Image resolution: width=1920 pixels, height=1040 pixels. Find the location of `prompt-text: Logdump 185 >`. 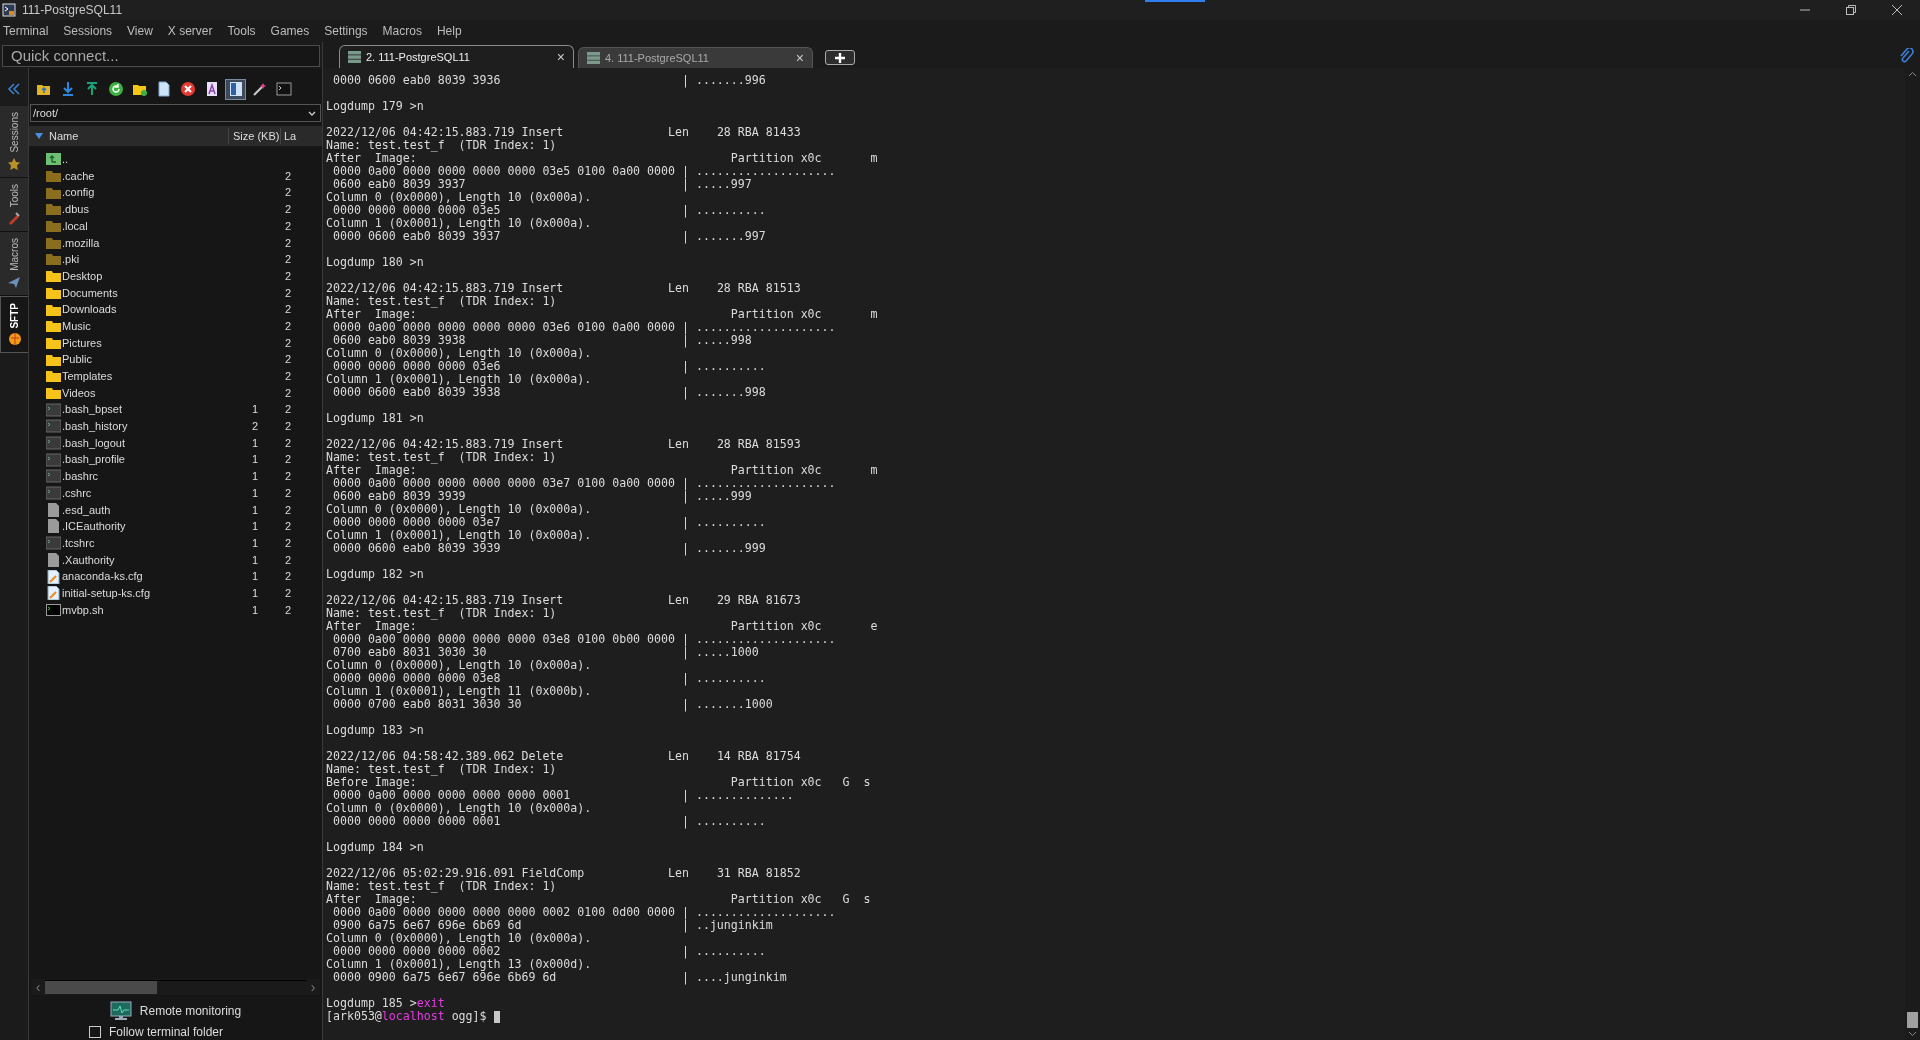

prompt-text: Logdump 185 > is located at coordinates (371, 1003).